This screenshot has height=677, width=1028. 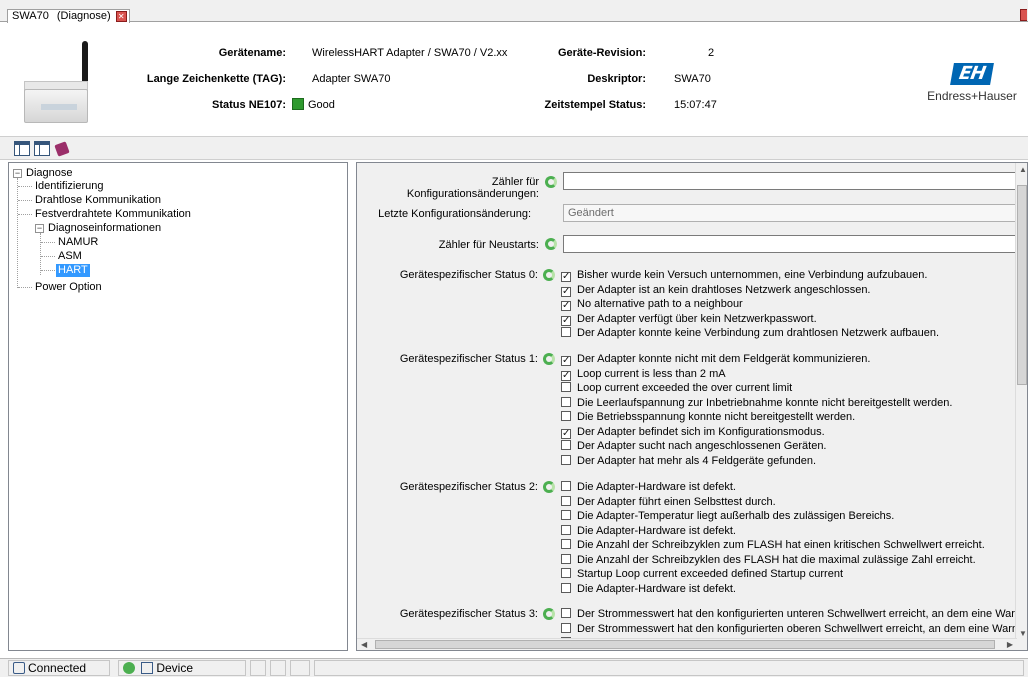 What do you see at coordinates (49, 173) in the screenshot?
I see `tree-item-diagnose: Diagnose` at bounding box center [49, 173].